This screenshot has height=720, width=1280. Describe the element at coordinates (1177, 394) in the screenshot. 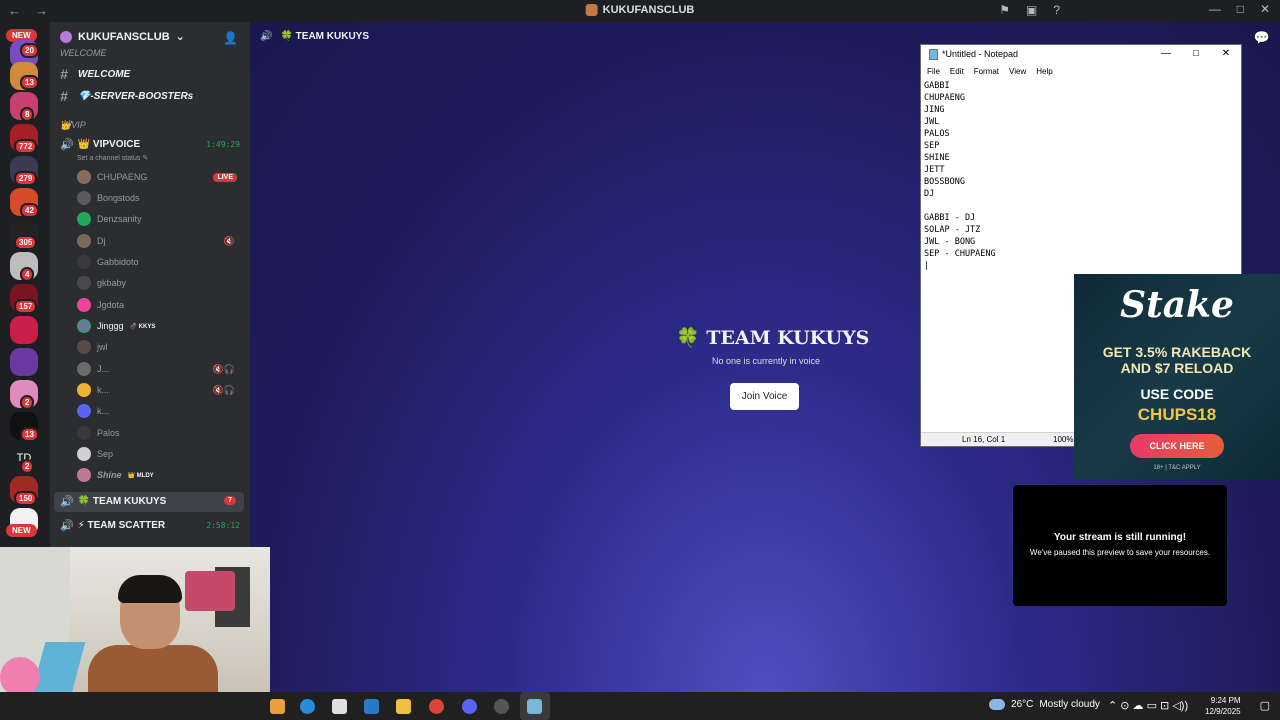

I see `ad-code-label: USE CODE` at that location.